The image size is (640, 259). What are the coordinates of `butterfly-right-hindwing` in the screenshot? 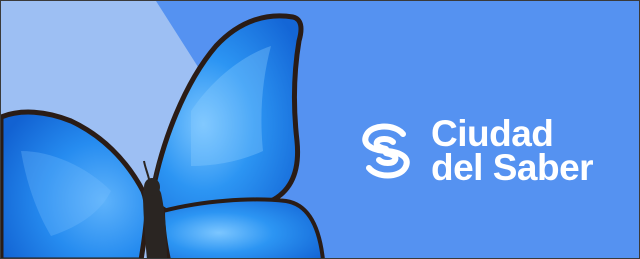 It's located at (243, 227).